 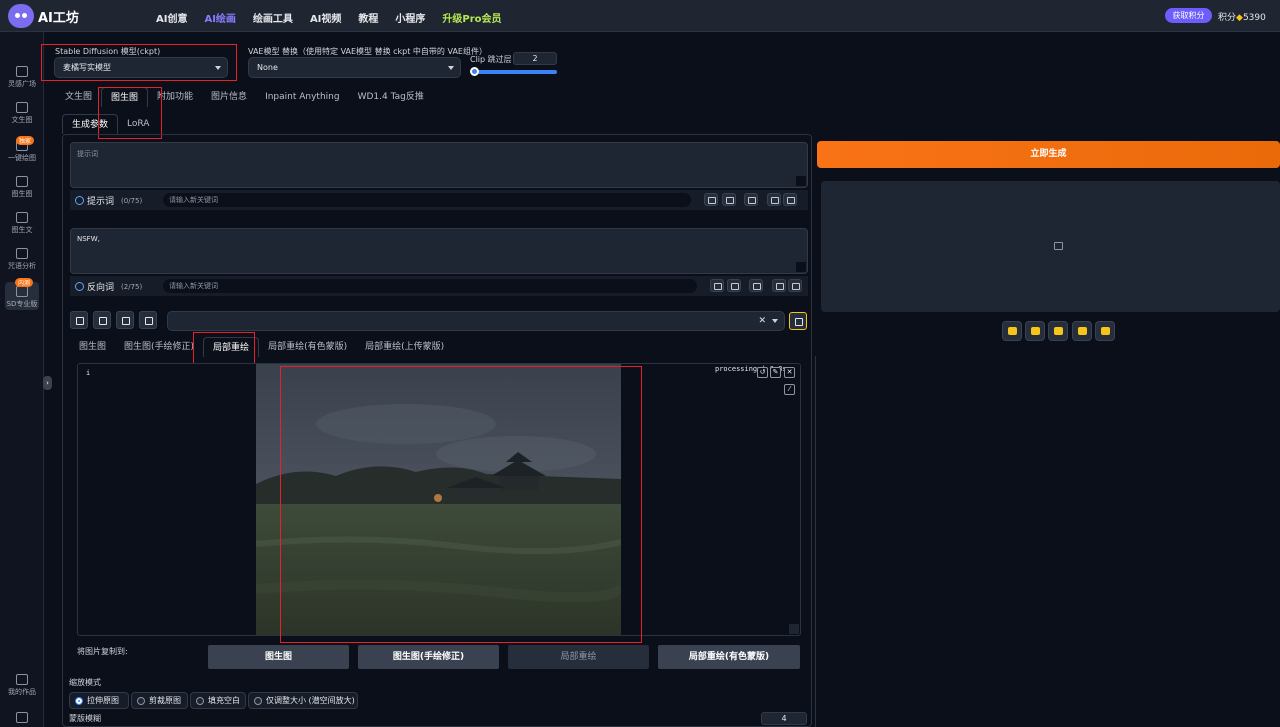 I want to click on sd-icon, so click(x=22, y=291).